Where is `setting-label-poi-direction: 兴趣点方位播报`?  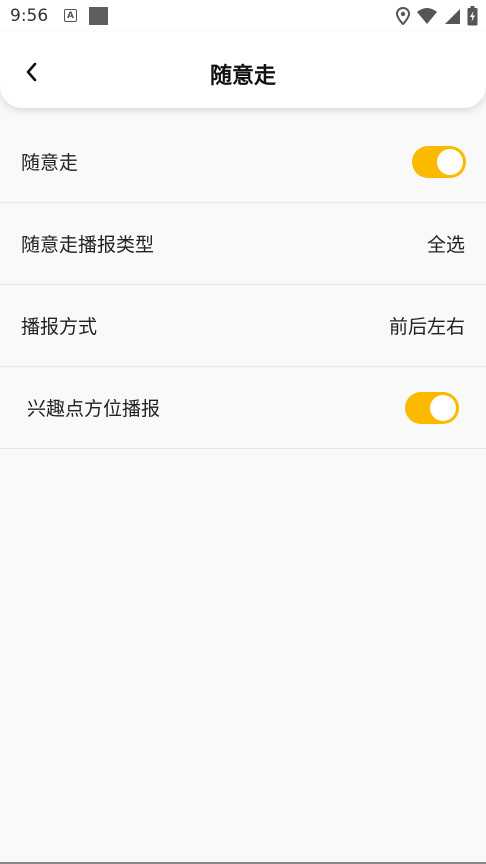
setting-label-poi-direction: 兴趣点方位播报 is located at coordinates (94, 409).